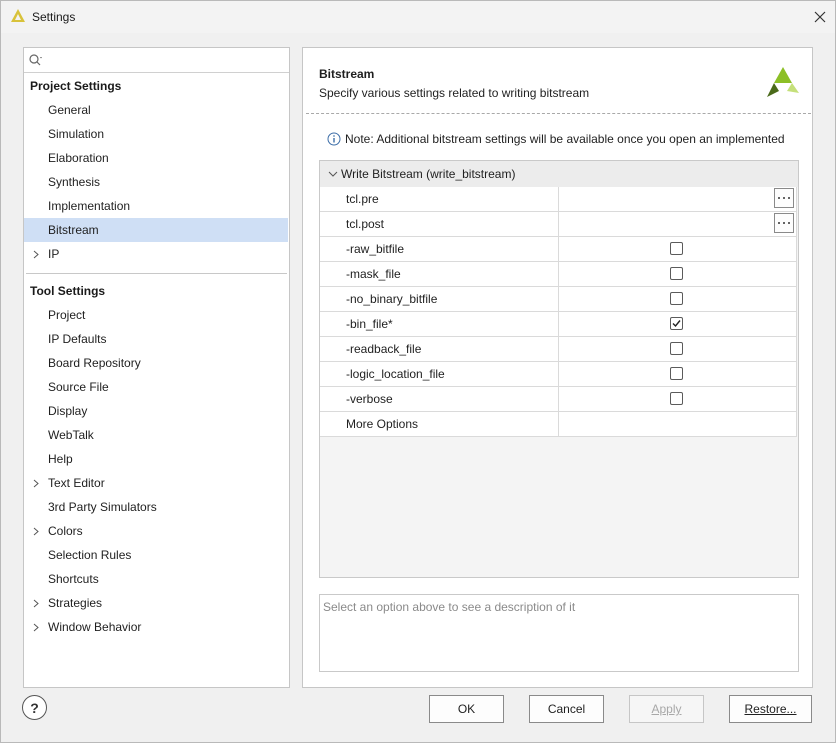 Image resolution: width=836 pixels, height=743 pixels. I want to click on option-name: -mask_file, so click(373, 274).